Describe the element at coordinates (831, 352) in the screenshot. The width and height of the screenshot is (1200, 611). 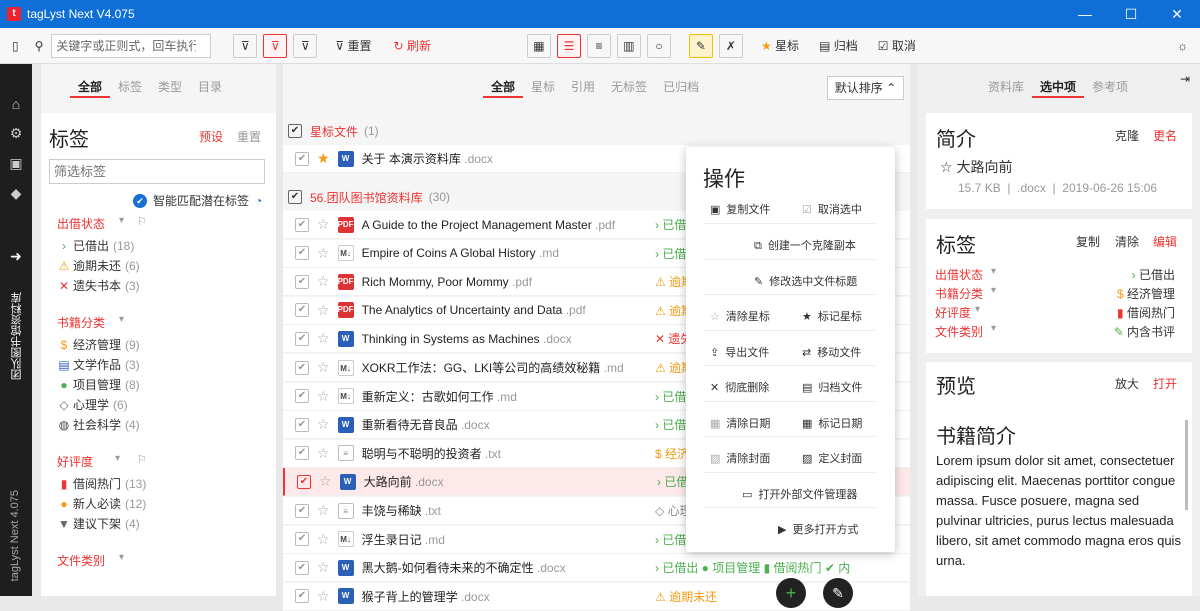
I see `op-7: ⇄ 移动文件` at that location.